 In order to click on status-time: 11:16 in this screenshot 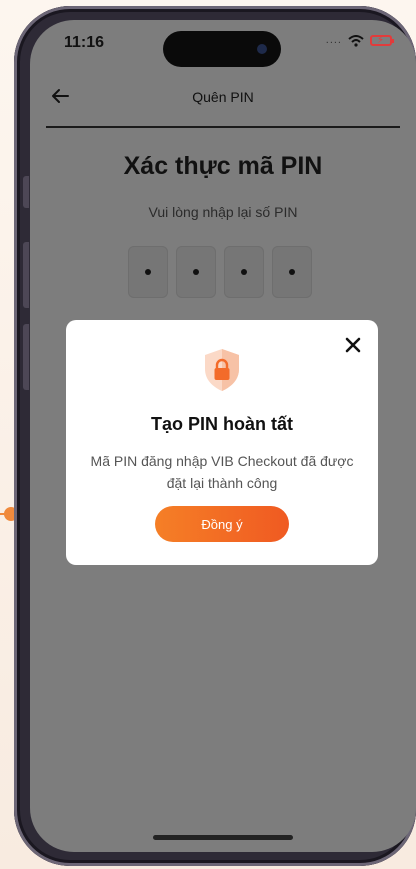, I will do `click(84, 42)`.